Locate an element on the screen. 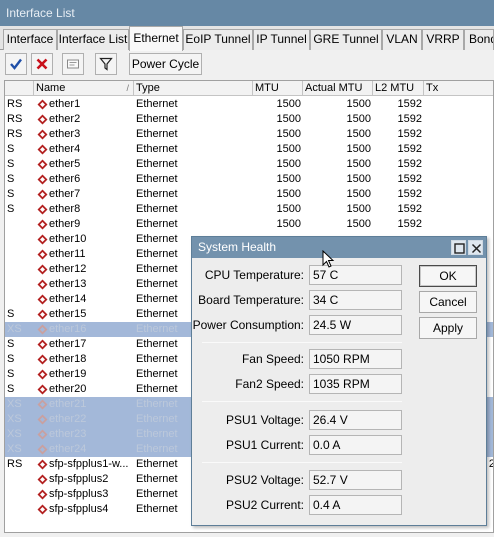  mouse-cursor-icon is located at coordinates (328, 259).